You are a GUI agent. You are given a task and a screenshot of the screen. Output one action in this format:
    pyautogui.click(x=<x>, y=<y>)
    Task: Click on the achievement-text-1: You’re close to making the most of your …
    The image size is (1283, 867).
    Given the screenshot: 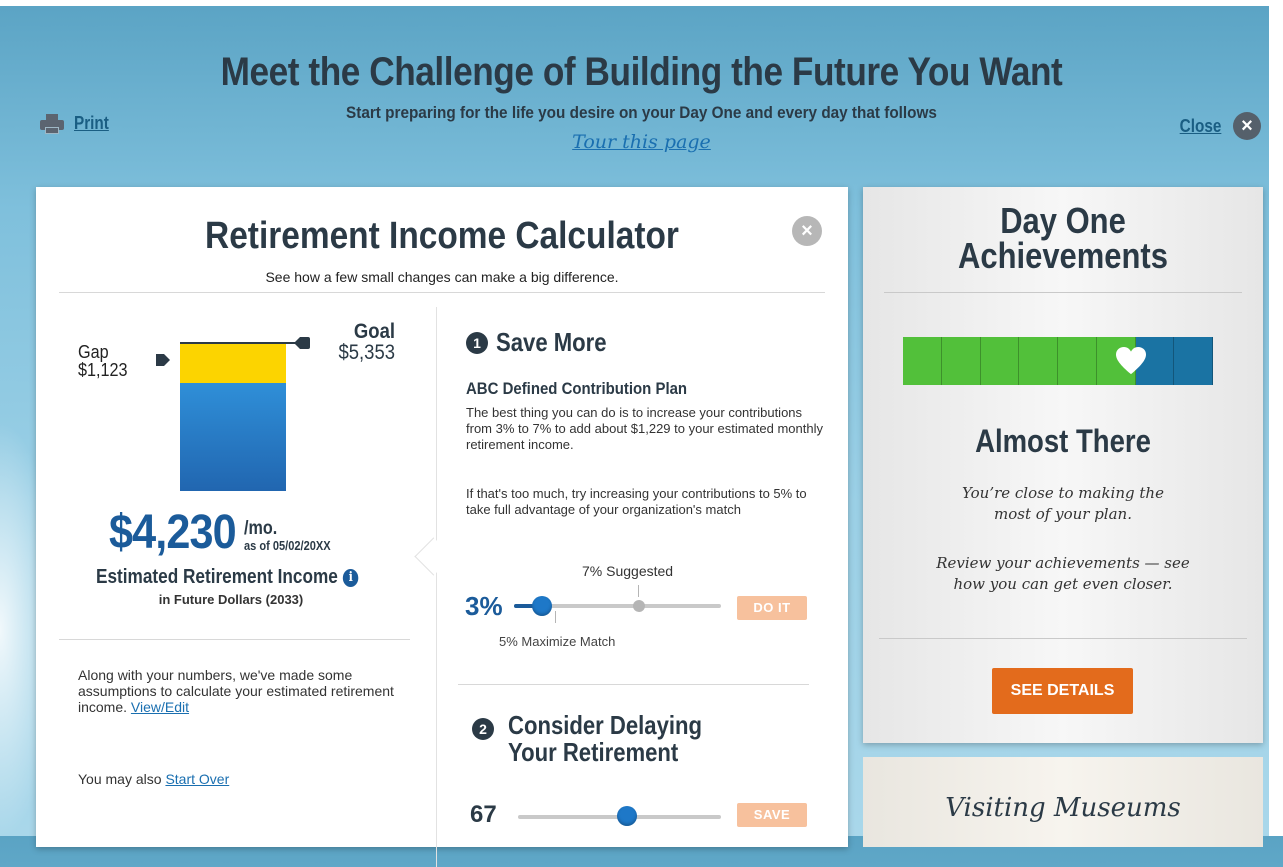 What is the action you would take?
    pyautogui.click(x=1063, y=503)
    